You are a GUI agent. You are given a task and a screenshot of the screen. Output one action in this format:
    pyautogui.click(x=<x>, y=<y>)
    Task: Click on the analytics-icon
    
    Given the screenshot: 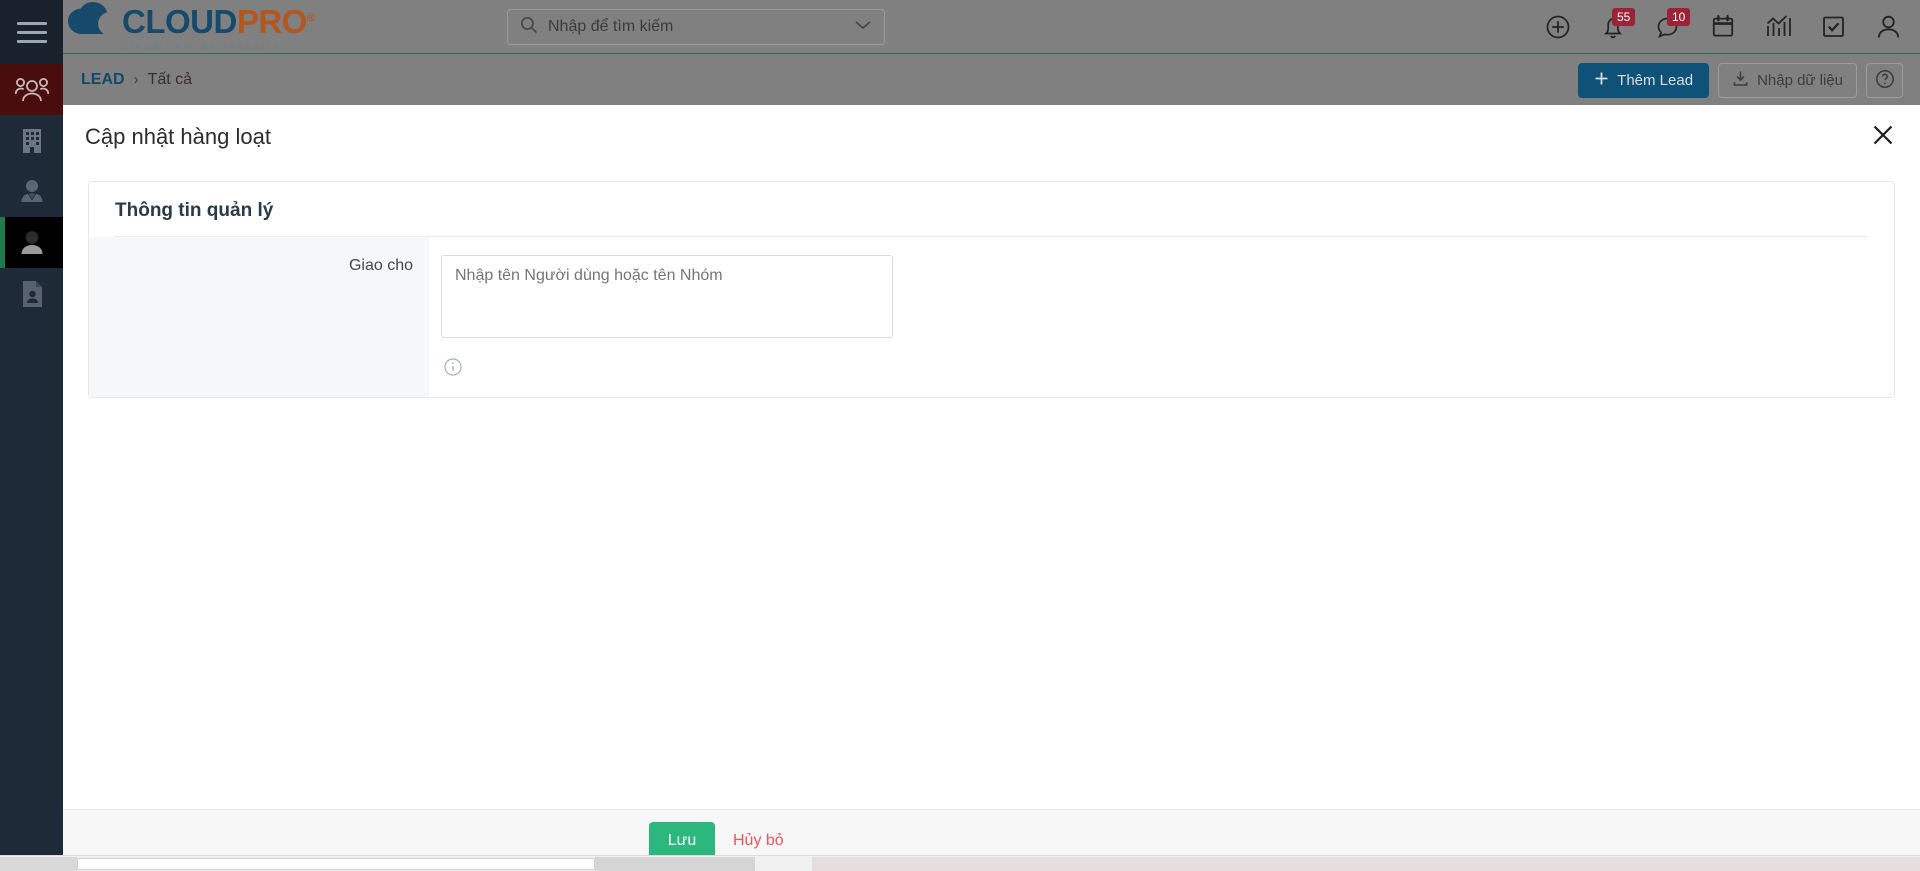 What is the action you would take?
    pyautogui.click(x=1778, y=27)
    